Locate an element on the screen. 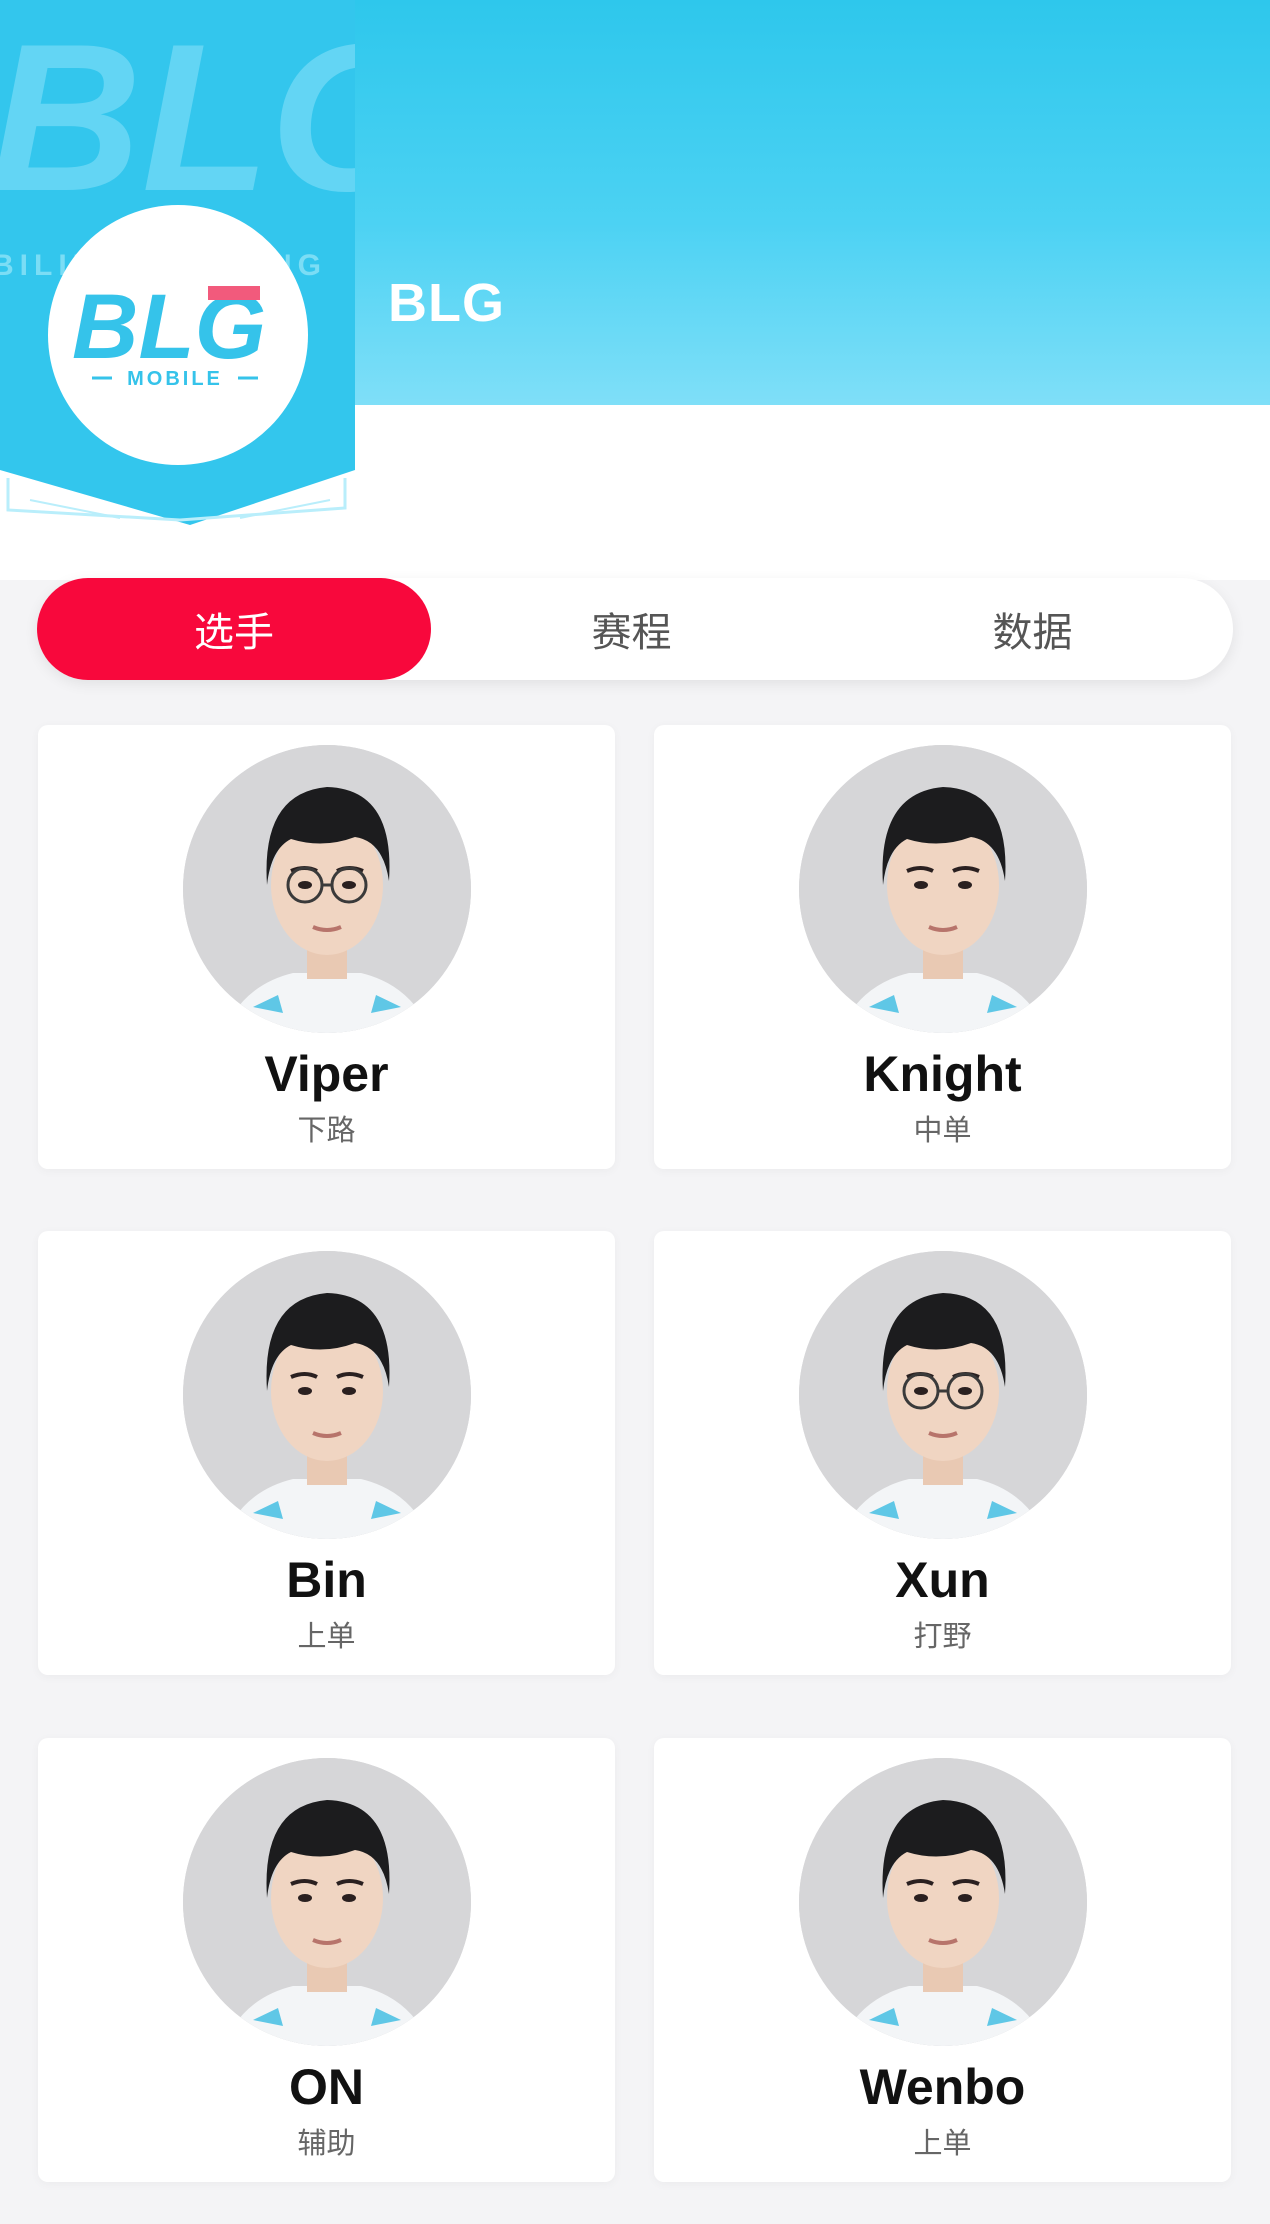 Image resolution: width=1270 pixels, height=2224 pixels. player-name: Wenbo is located at coordinates (942, 2087).